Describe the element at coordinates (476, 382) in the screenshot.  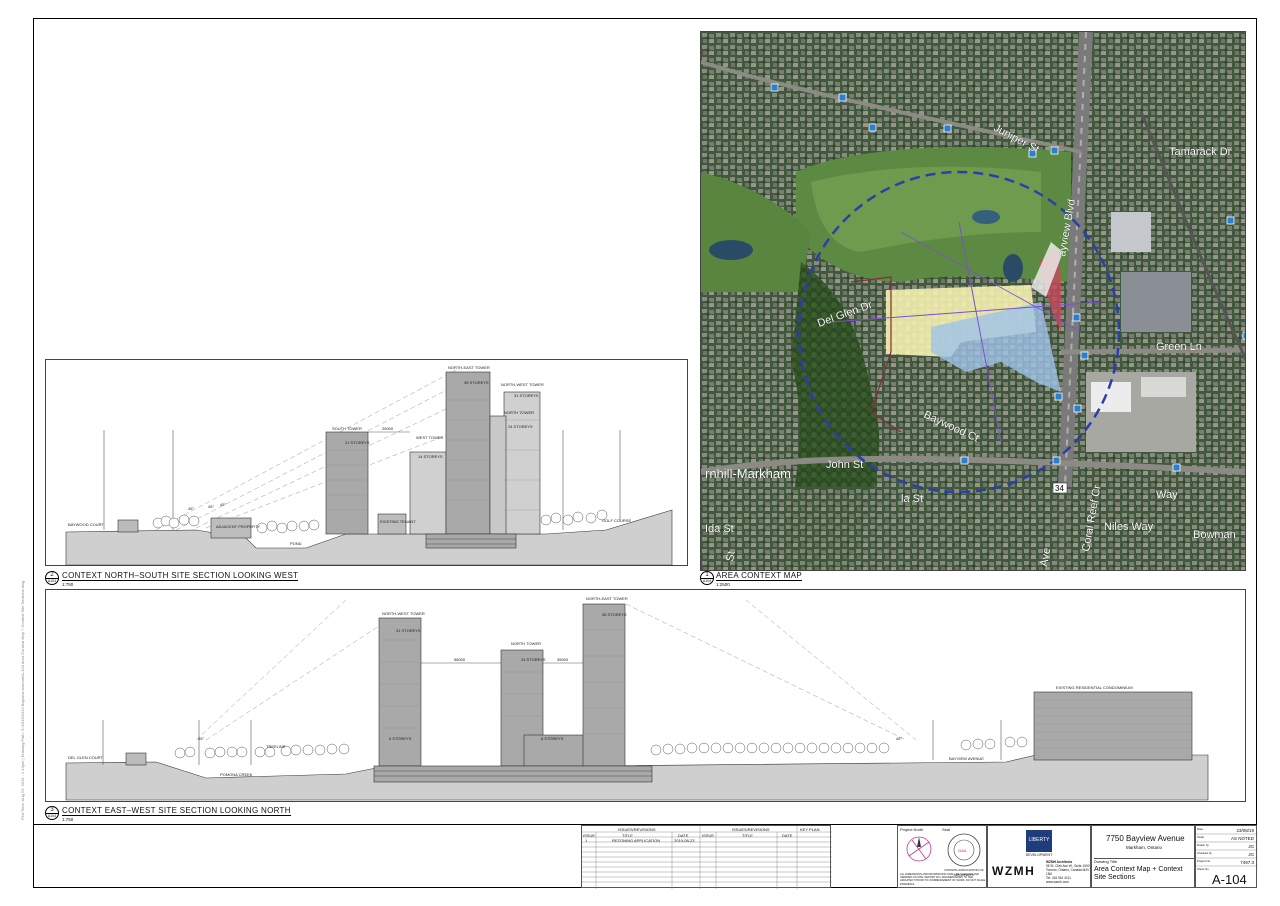
I see `ns-label-ne-storeys: 38 STOREYS` at that location.